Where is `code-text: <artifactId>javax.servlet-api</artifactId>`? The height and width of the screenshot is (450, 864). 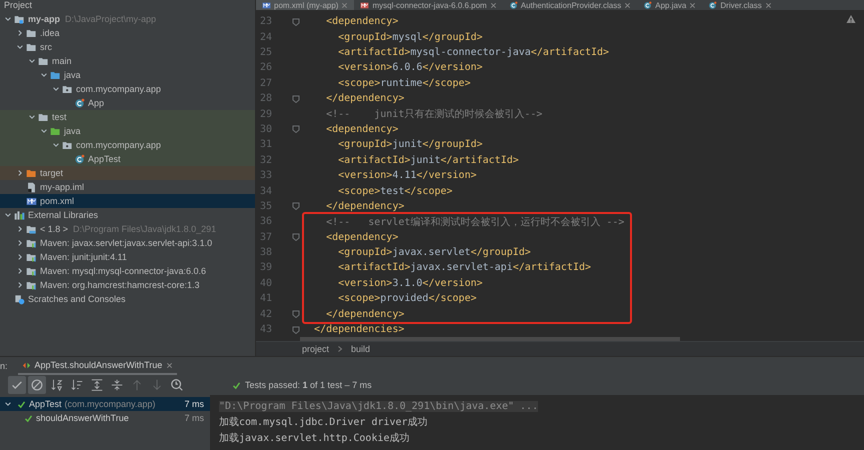 code-text: <artifactId>javax.servlet-api</artifactId> is located at coordinates (464, 268).